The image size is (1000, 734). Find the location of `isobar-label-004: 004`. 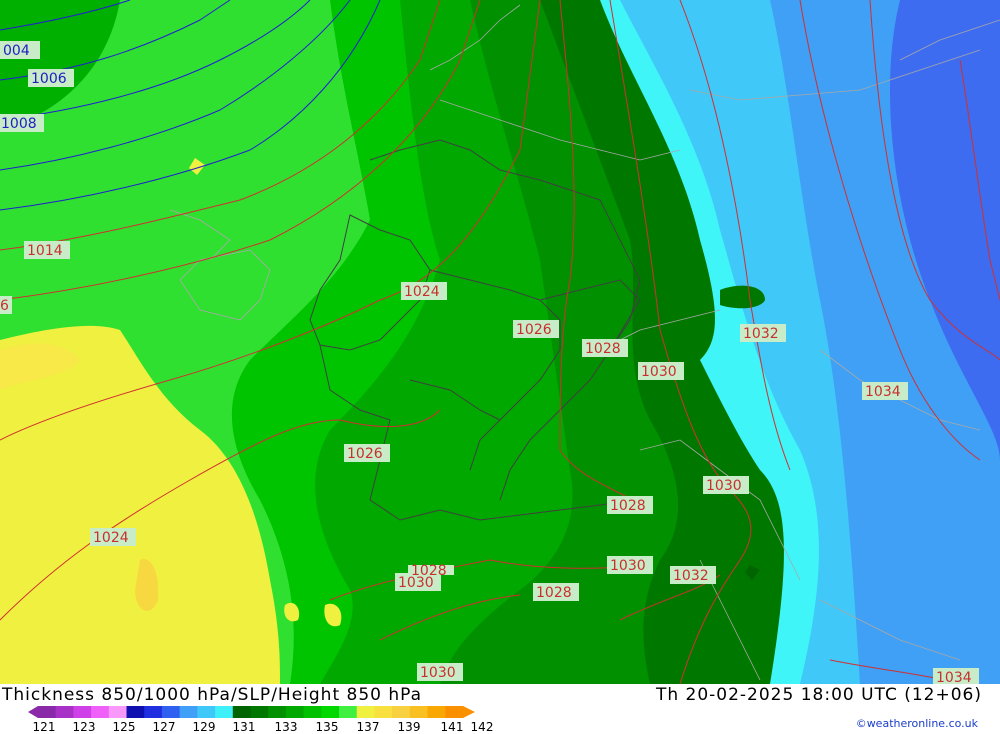

isobar-label-004: 004 is located at coordinates (20, 50).